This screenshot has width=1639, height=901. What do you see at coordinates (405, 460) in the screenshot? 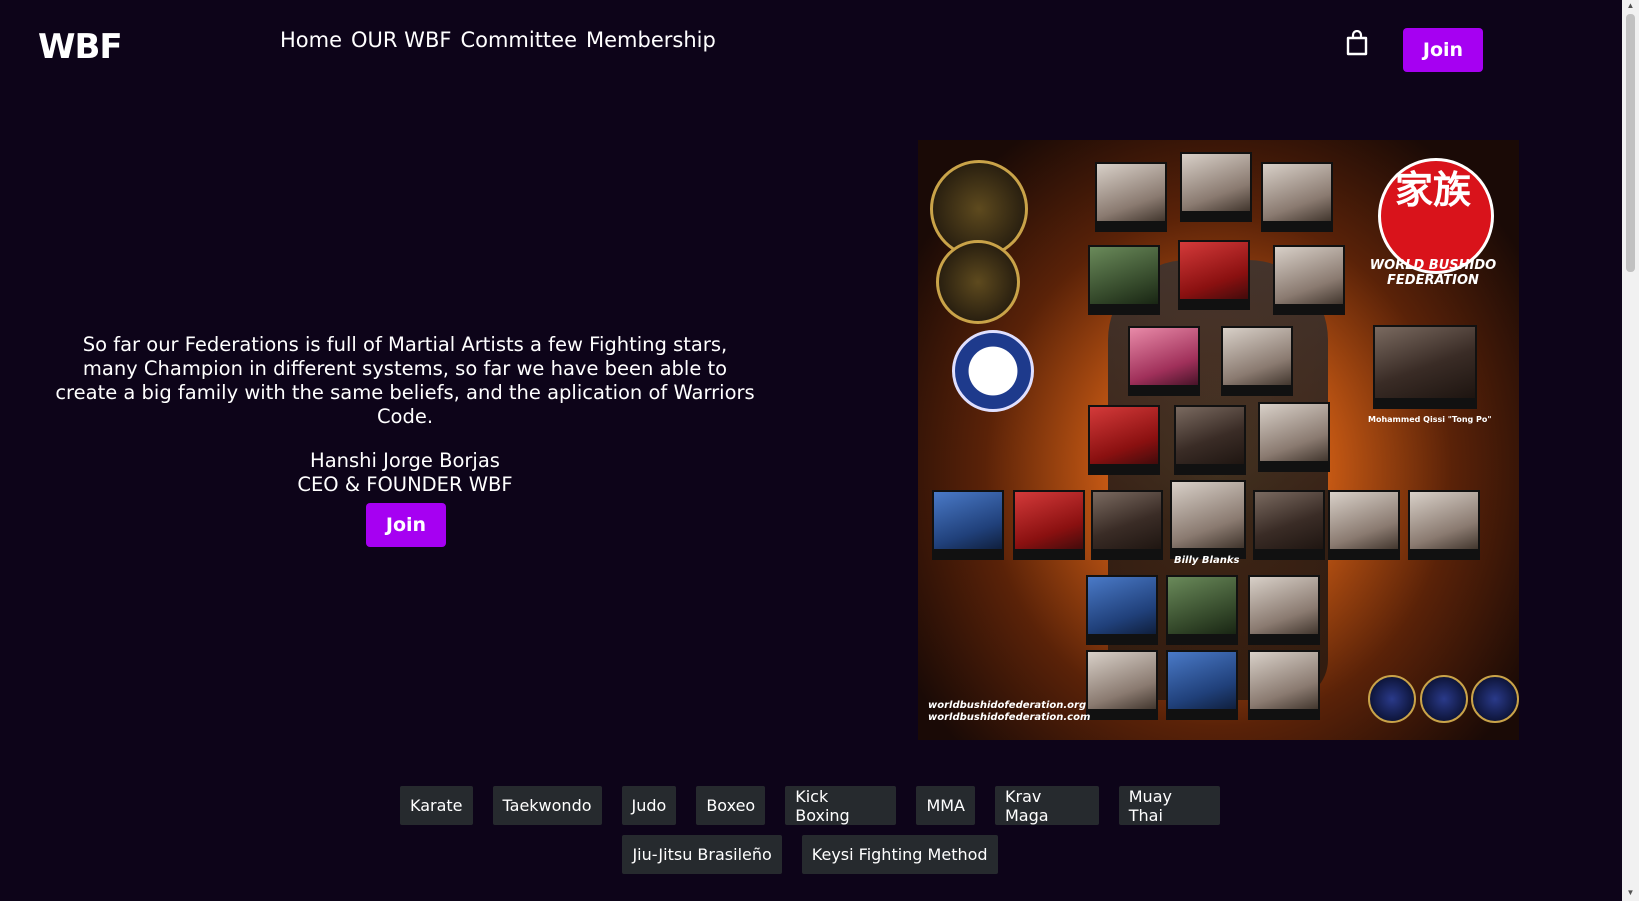
I see `author-name: Hanshi Jorge Borjas` at bounding box center [405, 460].